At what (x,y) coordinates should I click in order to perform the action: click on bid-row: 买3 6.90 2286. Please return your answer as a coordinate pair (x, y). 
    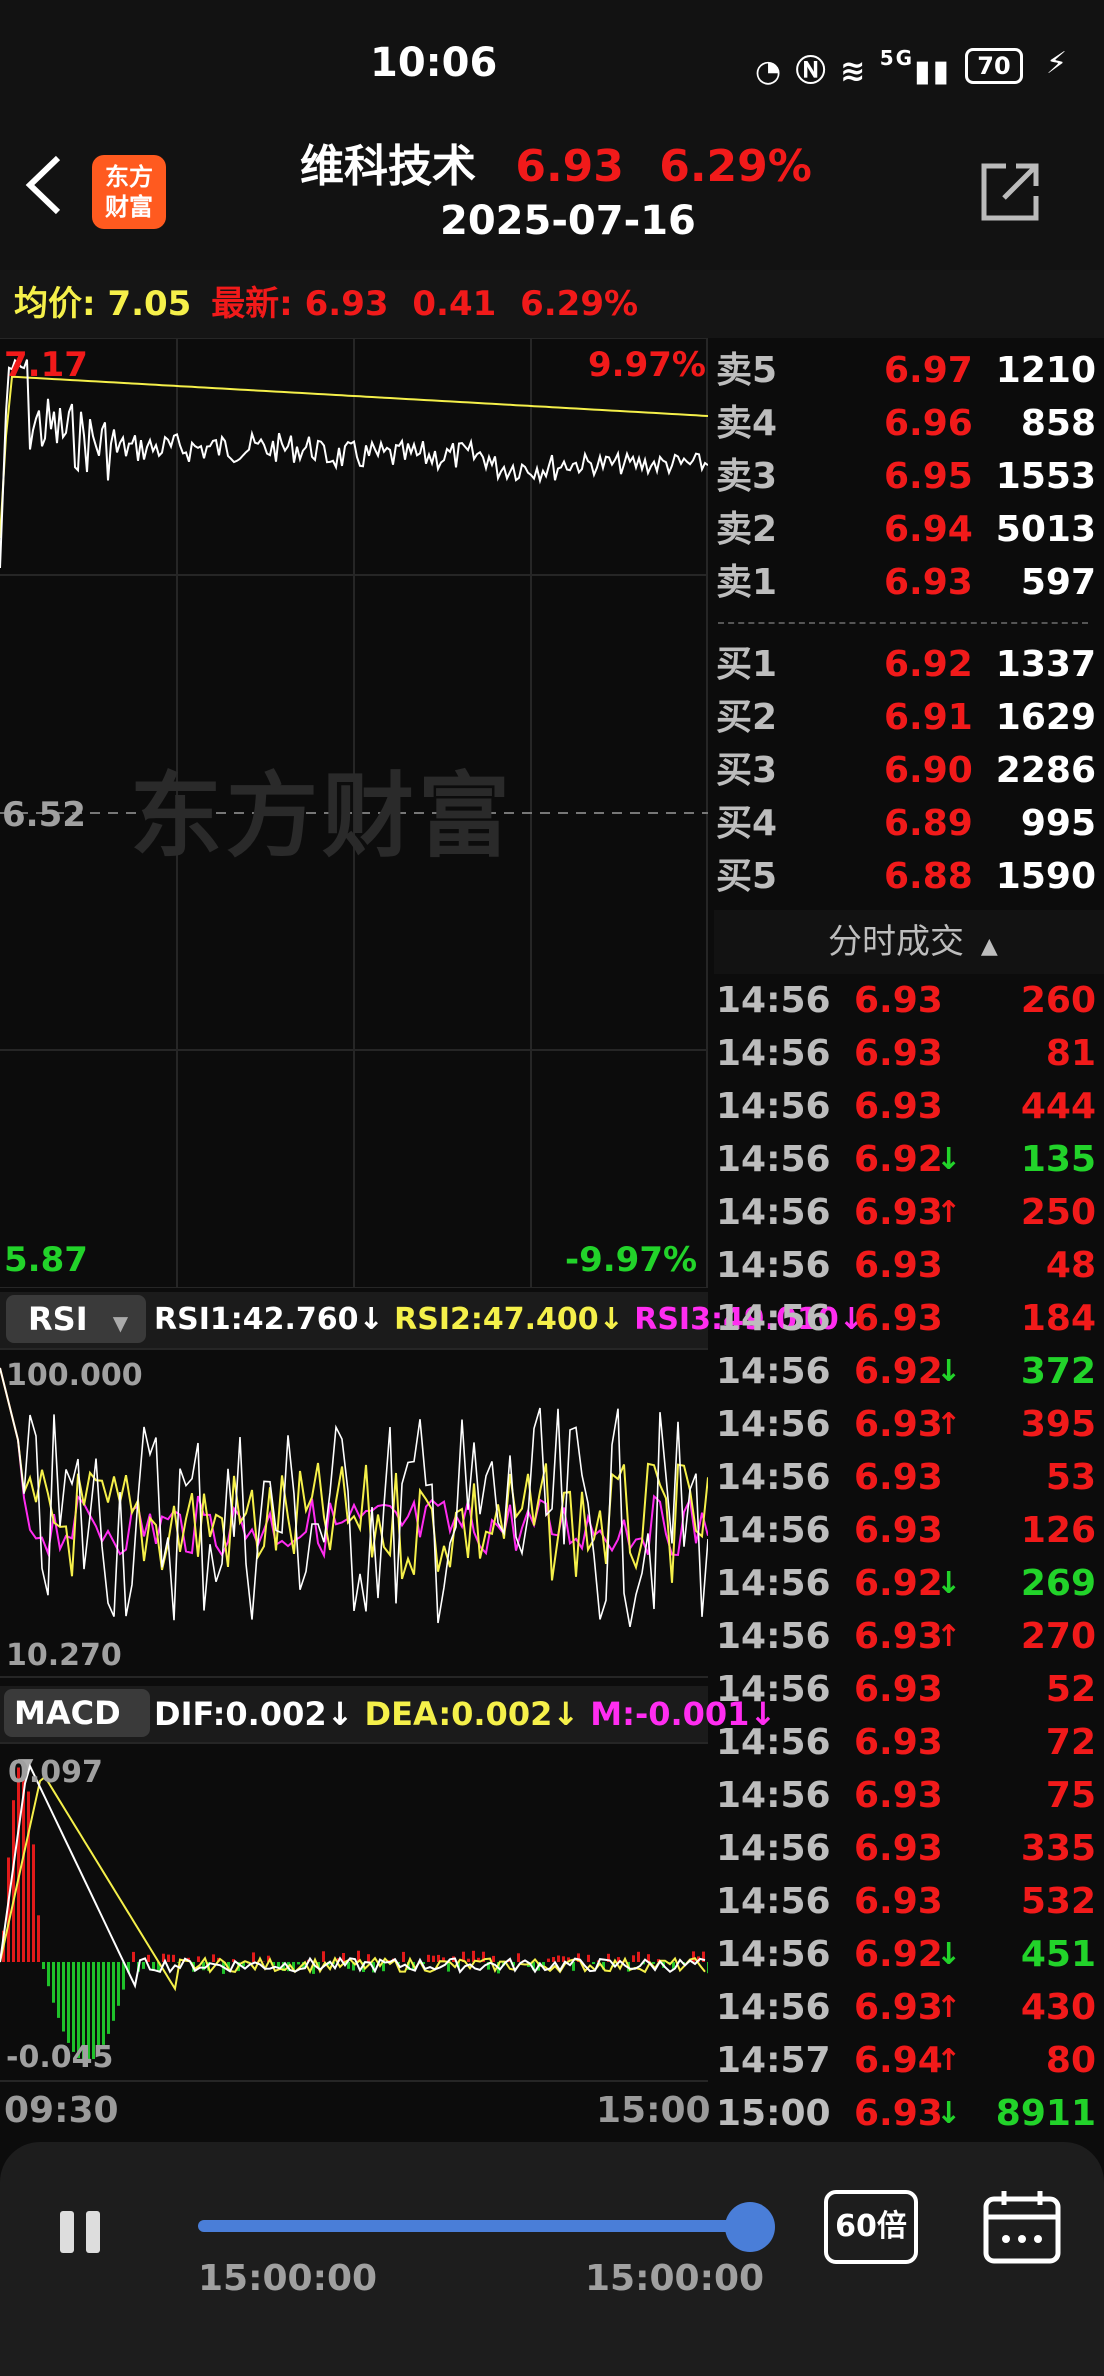
    Looking at the image, I should click on (909, 770).